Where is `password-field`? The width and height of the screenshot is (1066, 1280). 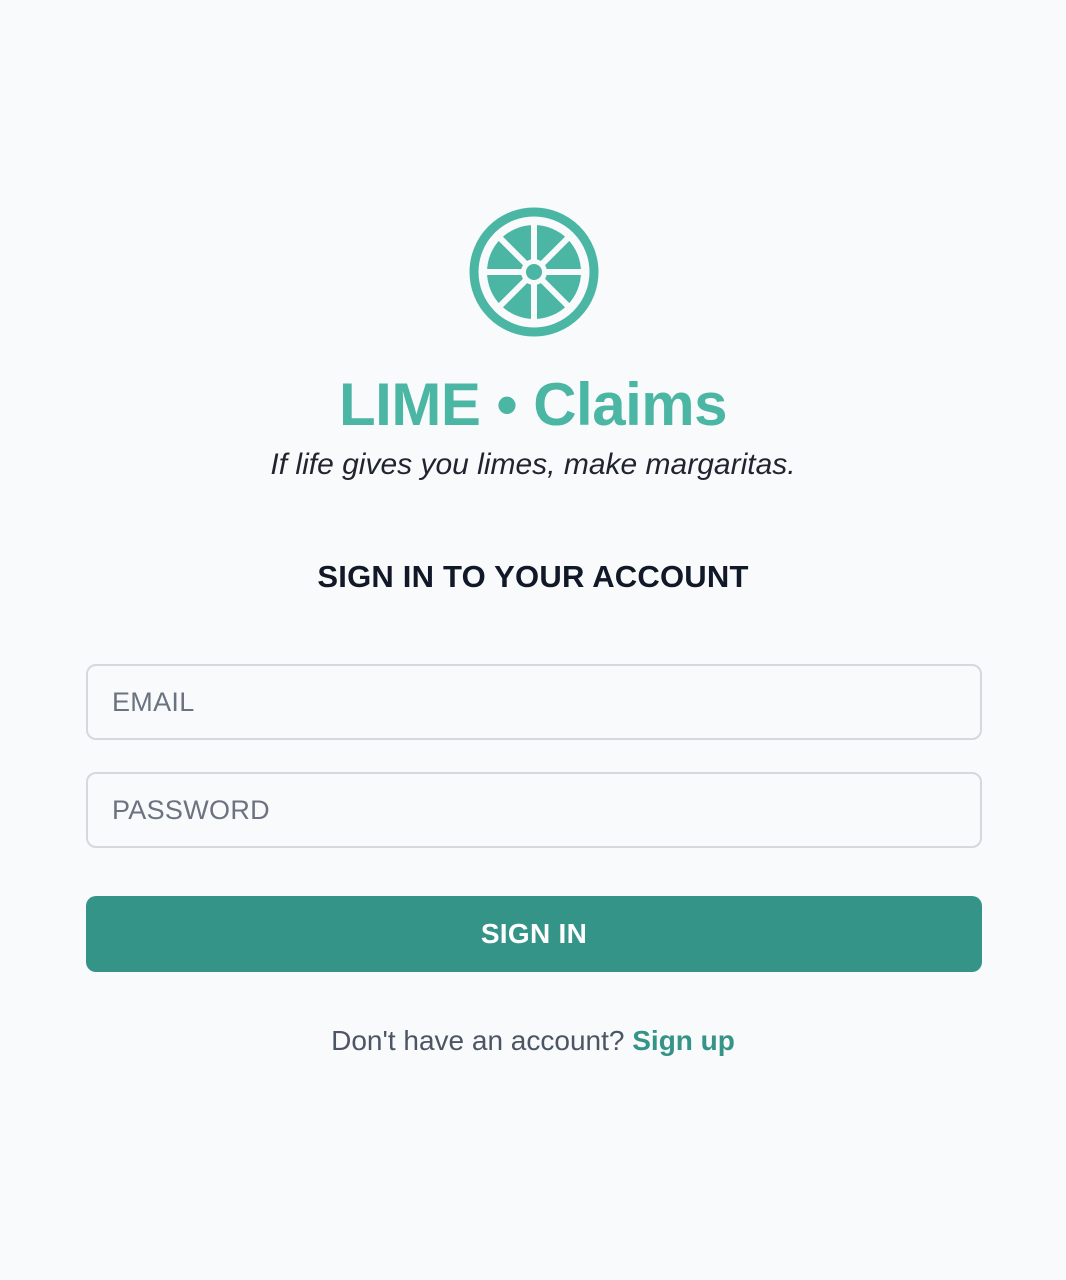 password-field is located at coordinates (534, 810).